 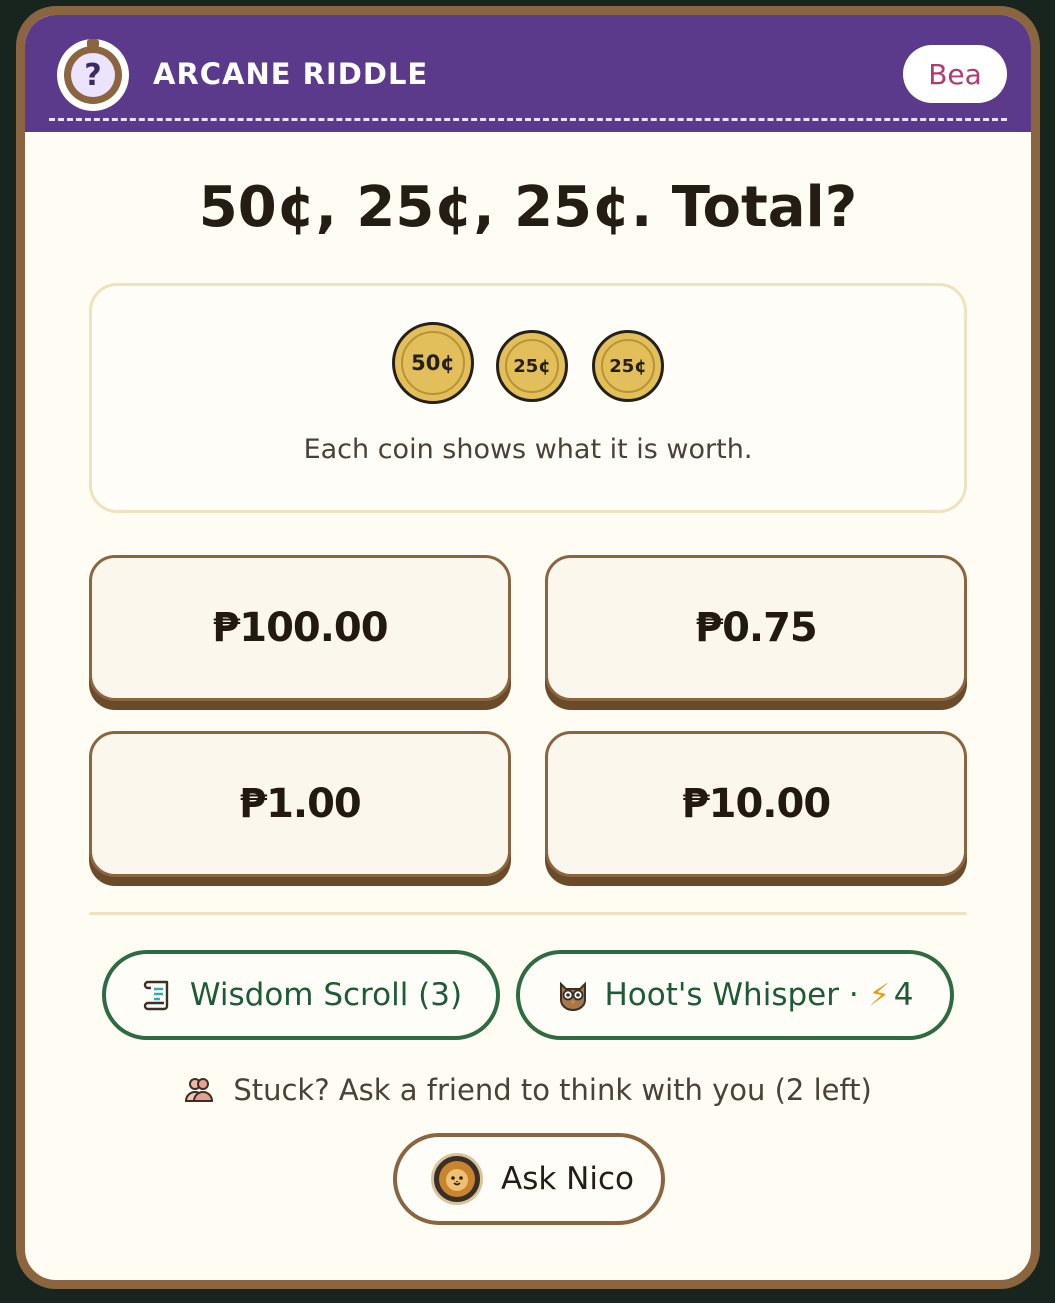 I want to click on wisdom-scroll-label: Wisdom Scroll (3), so click(x=326, y=995).